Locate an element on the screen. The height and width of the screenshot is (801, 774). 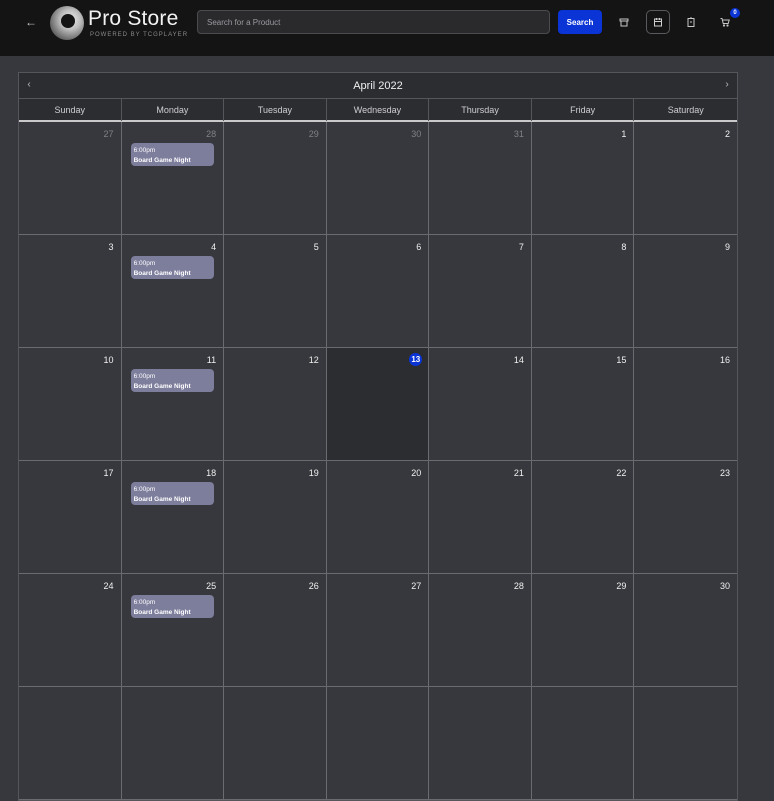
calendar-day-cell: 19 is located at coordinates (275, 517).